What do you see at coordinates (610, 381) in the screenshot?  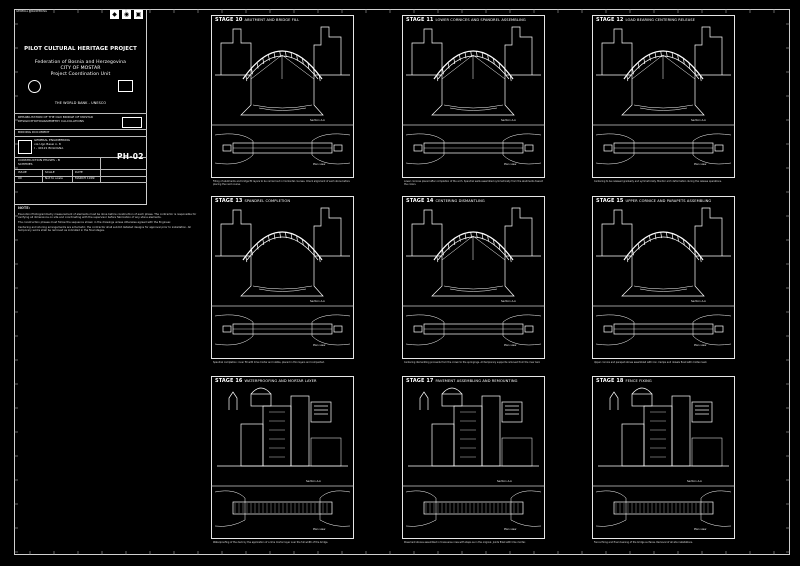 I see `stage-number: STAGE 18` at bounding box center [610, 381].